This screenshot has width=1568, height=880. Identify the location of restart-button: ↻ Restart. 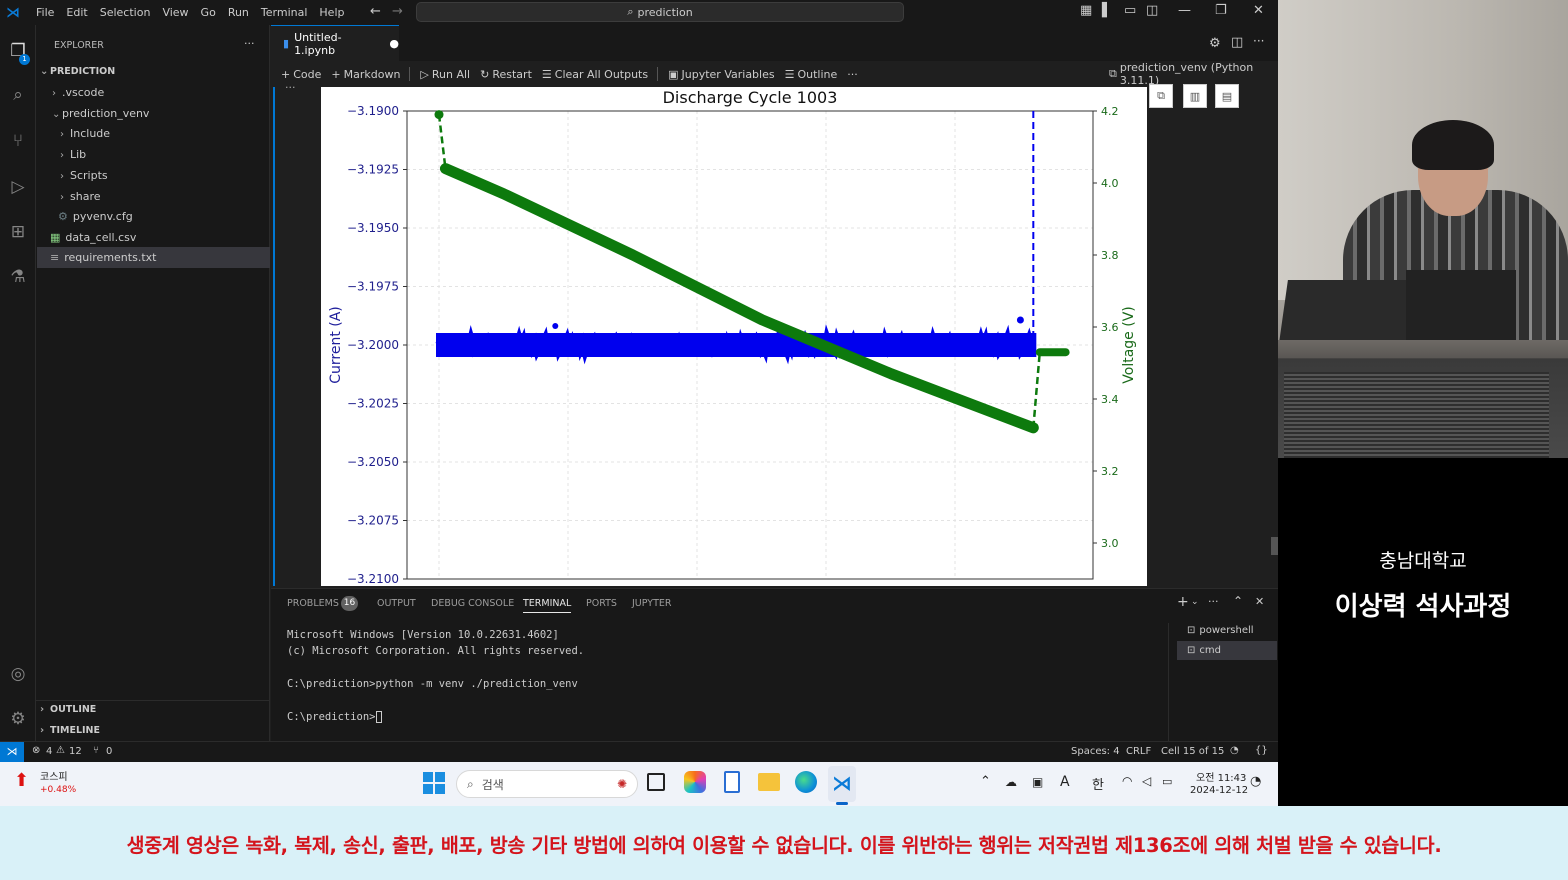
(506, 74).